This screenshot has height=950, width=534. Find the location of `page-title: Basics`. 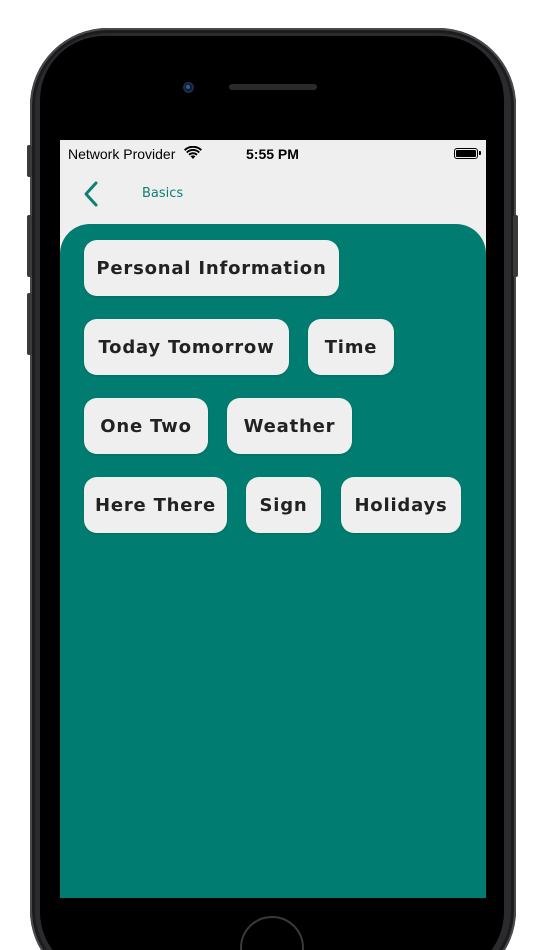

page-title: Basics is located at coordinates (163, 193).